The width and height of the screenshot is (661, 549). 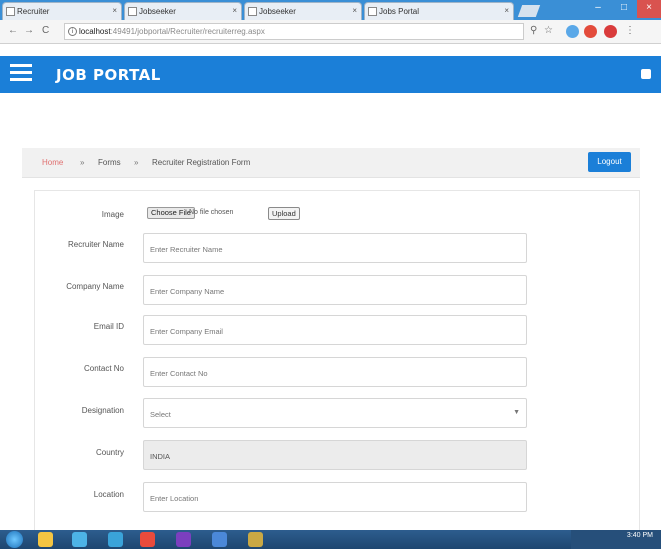 What do you see at coordinates (13, 30) in the screenshot?
I see `back-icon: ←` at bounding box center [13, 30].